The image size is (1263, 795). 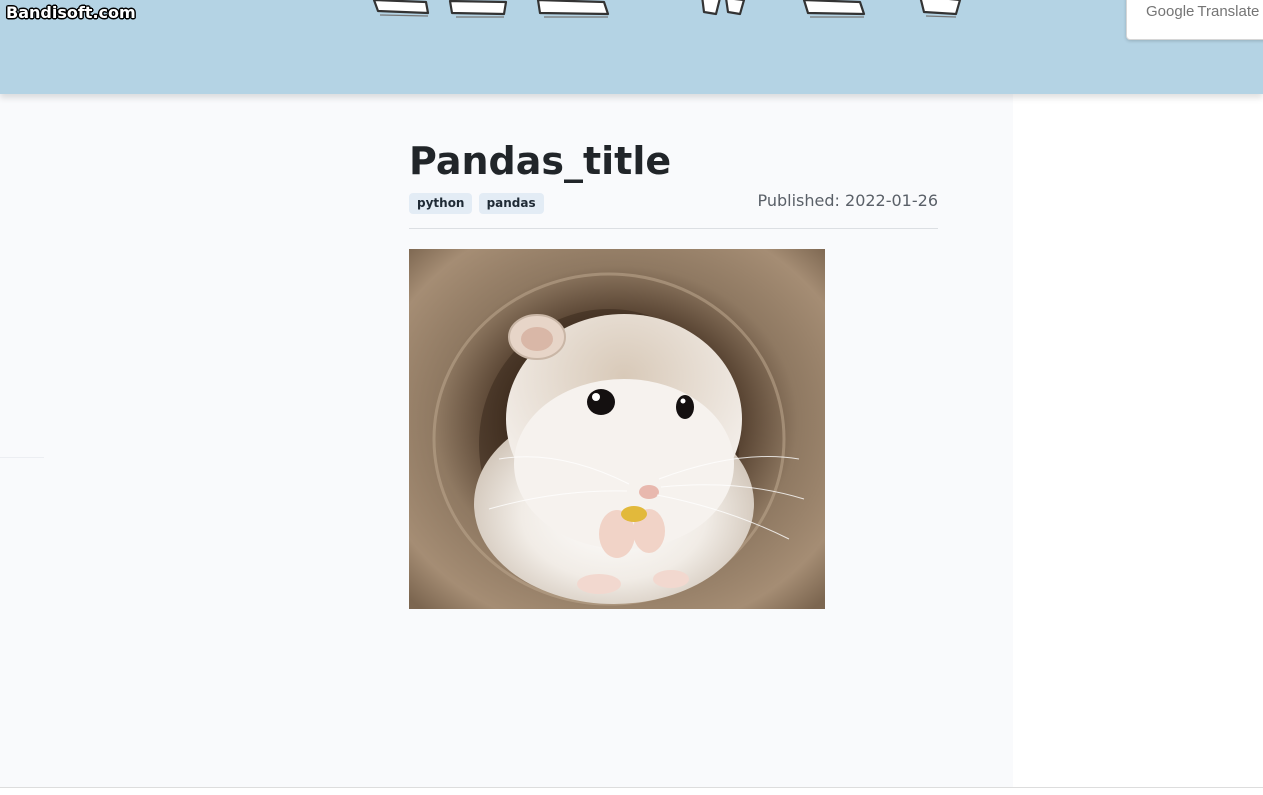 I want to click on tag-pandas: pandas, so click(x=511, y=203).